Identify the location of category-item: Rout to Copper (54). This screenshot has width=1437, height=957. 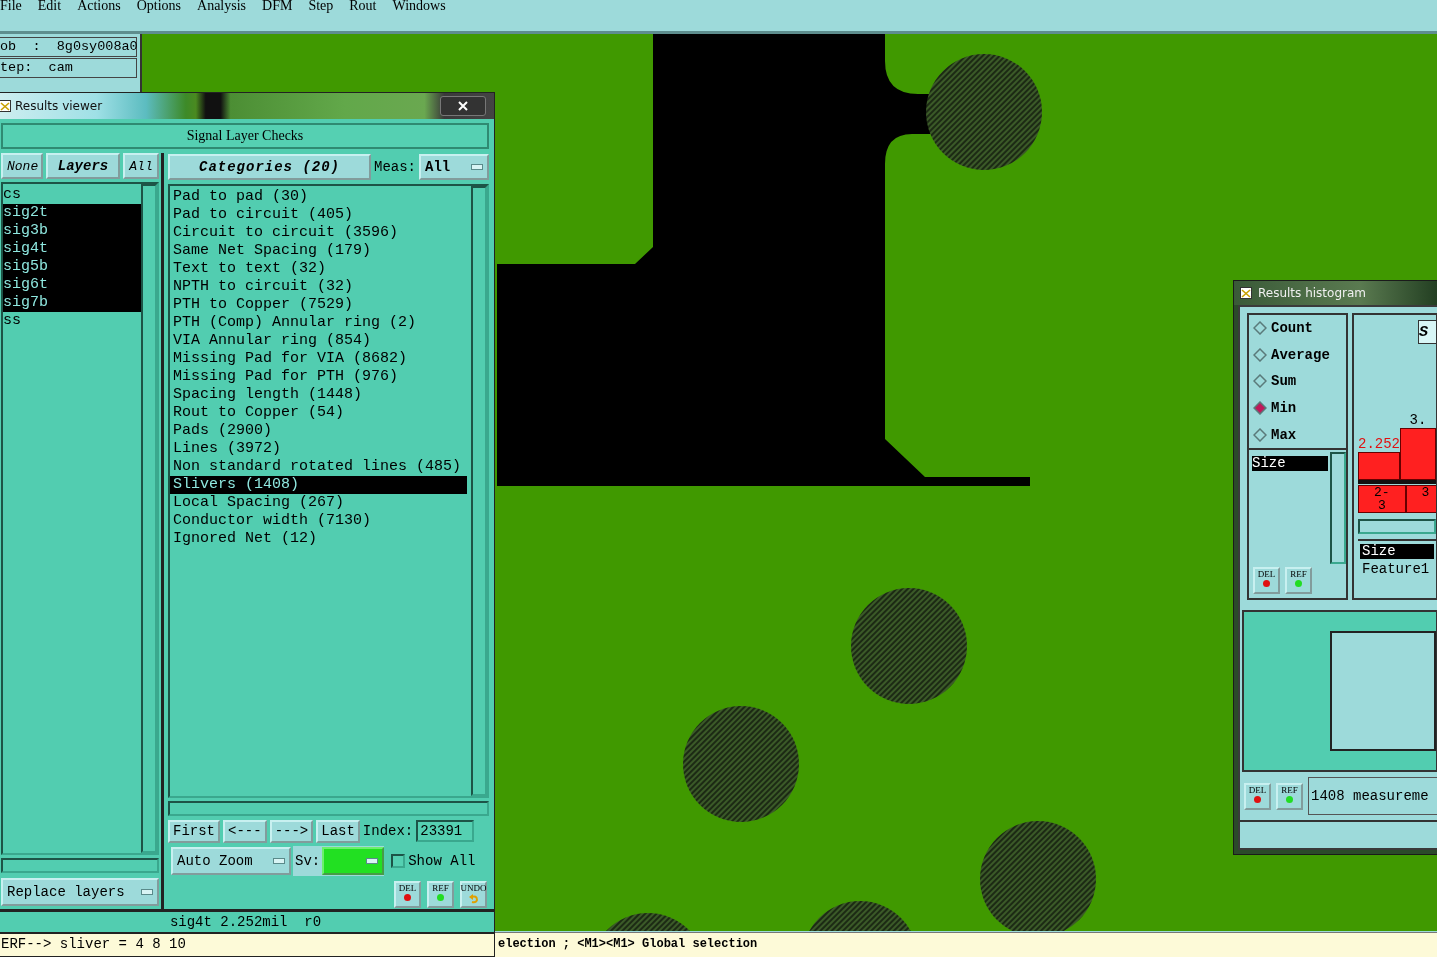
(320, 413).